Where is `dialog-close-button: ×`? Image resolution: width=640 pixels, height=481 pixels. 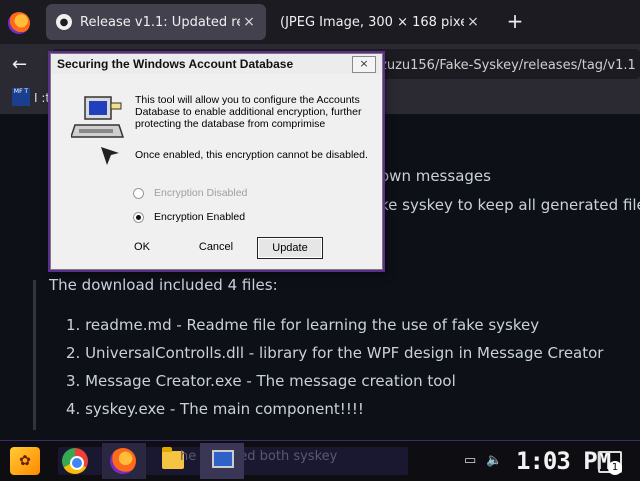
dialog-close-button: × is located at coordinates (364, 64).